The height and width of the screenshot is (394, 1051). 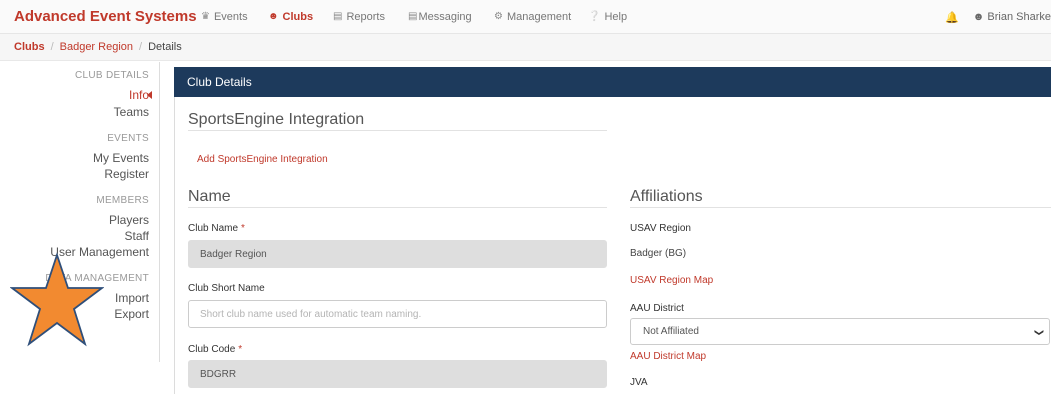 I want to click on nav-help: ❔ Help, so click(x=607, y=17).